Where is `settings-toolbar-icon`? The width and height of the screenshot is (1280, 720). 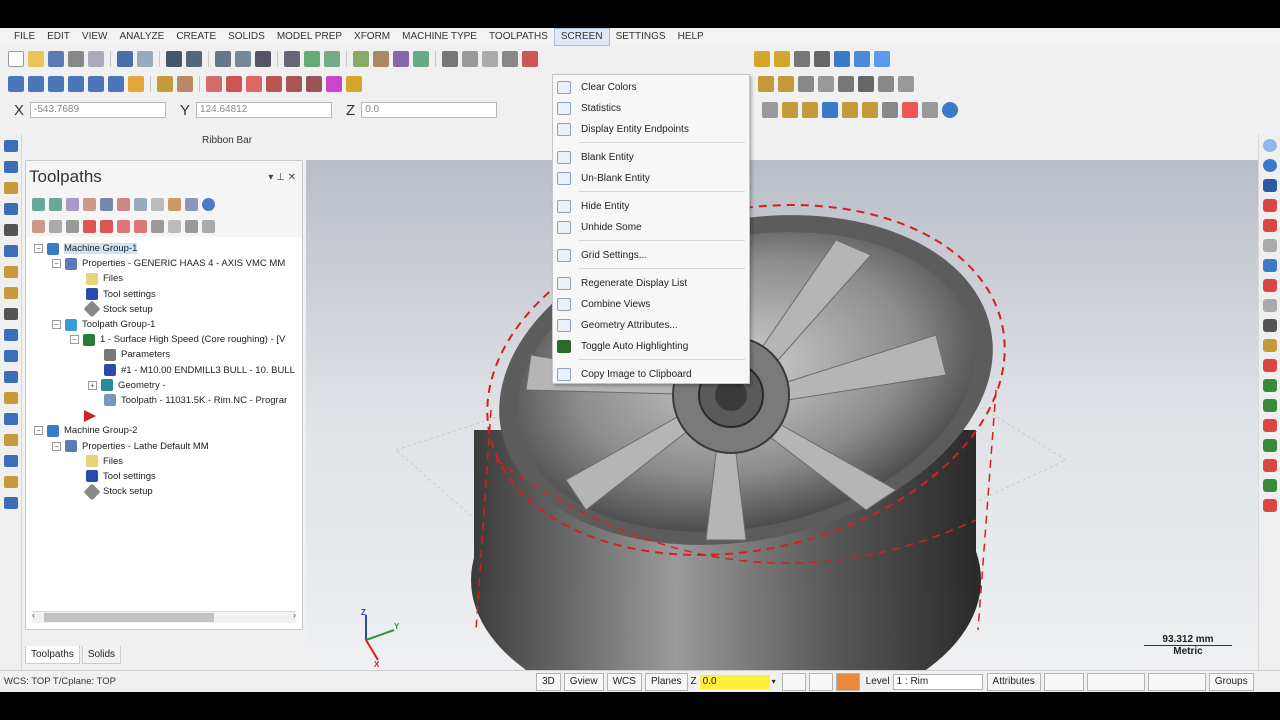
settings-toolbar-icon is located at coordinates (510, 59).